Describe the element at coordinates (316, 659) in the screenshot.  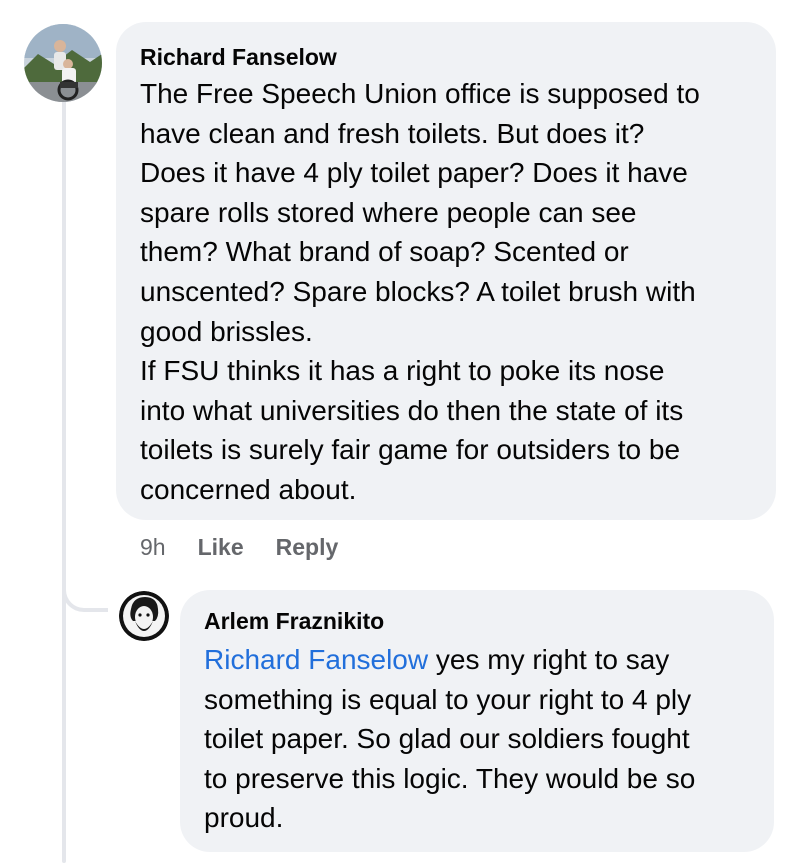
I see `mention-link: Richard Fanselow` at that location.